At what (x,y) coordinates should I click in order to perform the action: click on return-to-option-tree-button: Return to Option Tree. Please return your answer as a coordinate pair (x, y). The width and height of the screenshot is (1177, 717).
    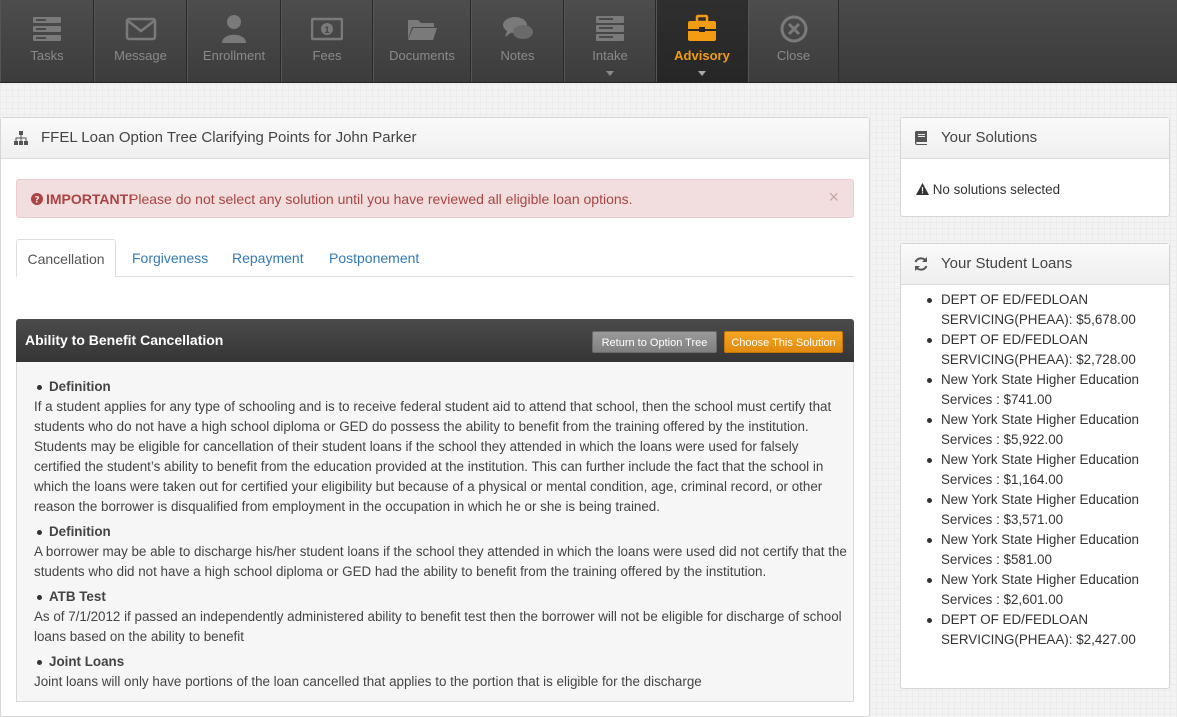
    Looking at the image, I should click on (654, 342).